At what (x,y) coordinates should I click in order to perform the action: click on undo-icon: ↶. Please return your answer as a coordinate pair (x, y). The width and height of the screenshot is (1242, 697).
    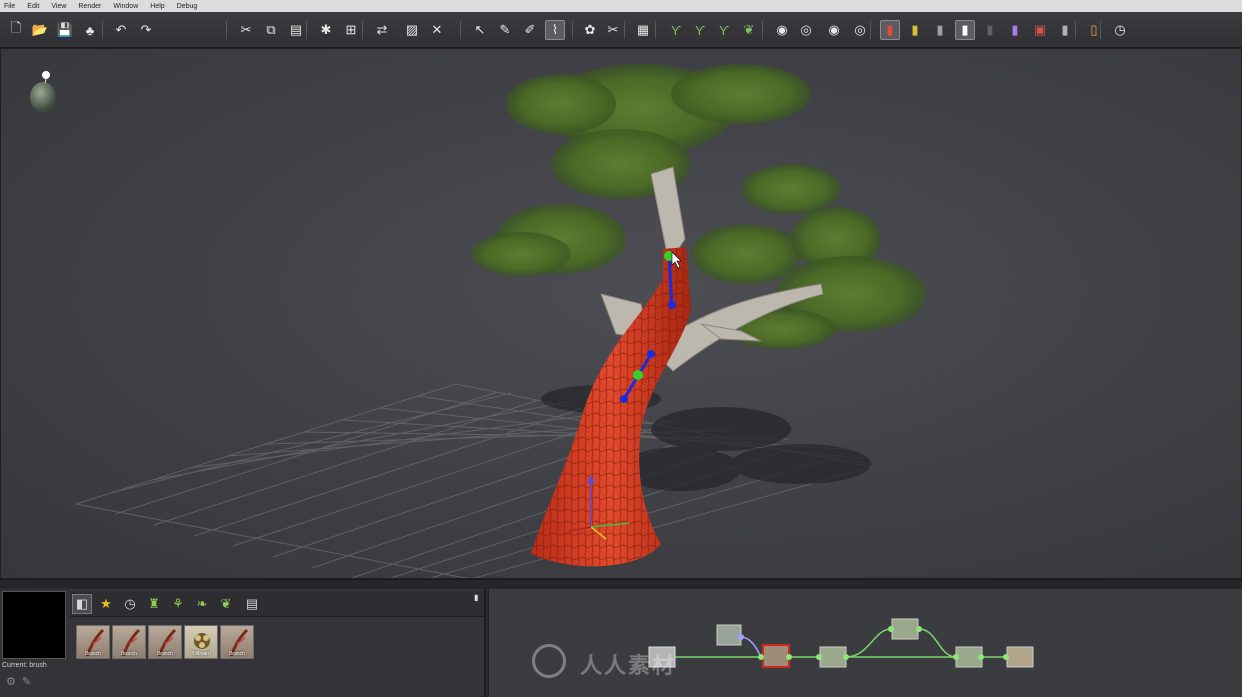
    Looking at the image, I should click on (121, 30).